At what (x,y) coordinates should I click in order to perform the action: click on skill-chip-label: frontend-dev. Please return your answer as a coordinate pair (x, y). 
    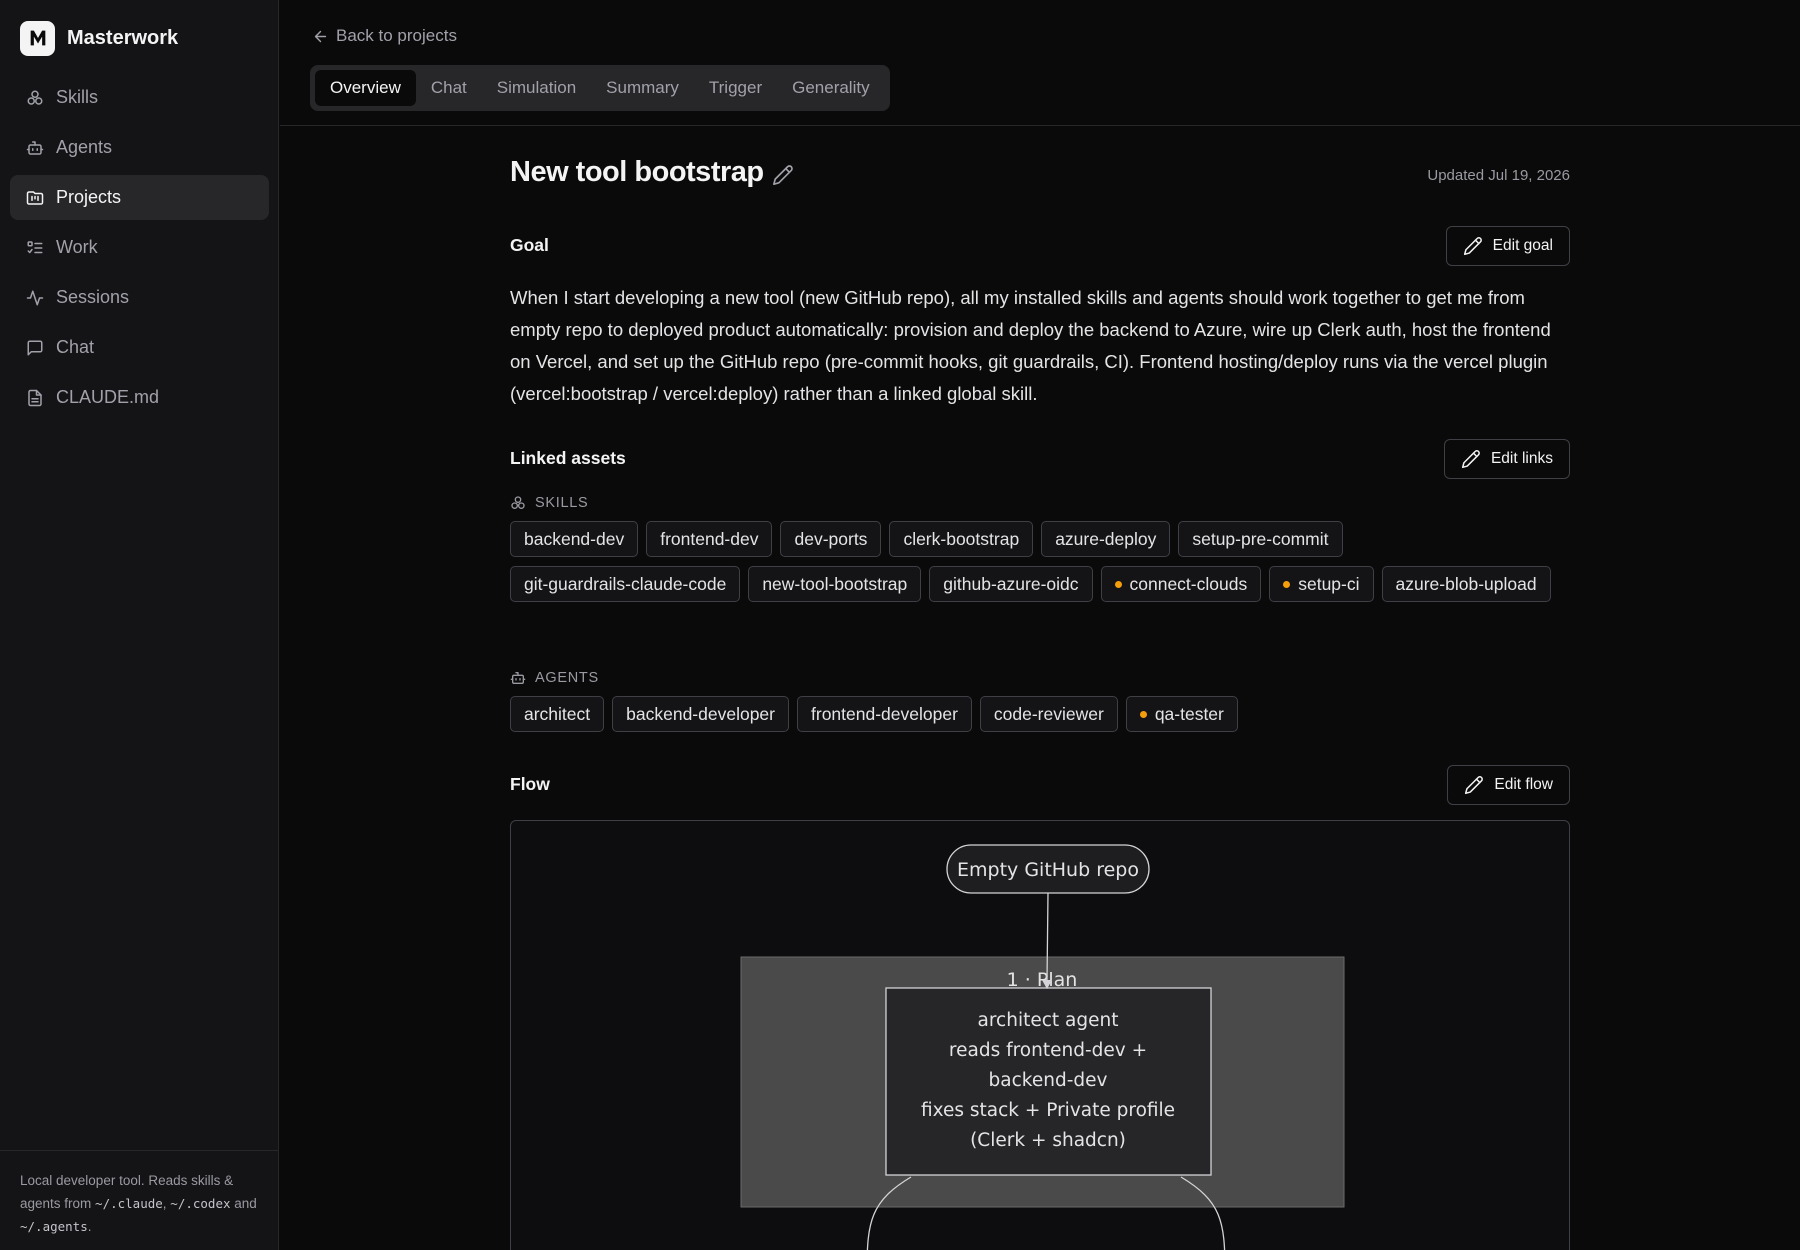
    Looking at the image, I should click on (709, 538).